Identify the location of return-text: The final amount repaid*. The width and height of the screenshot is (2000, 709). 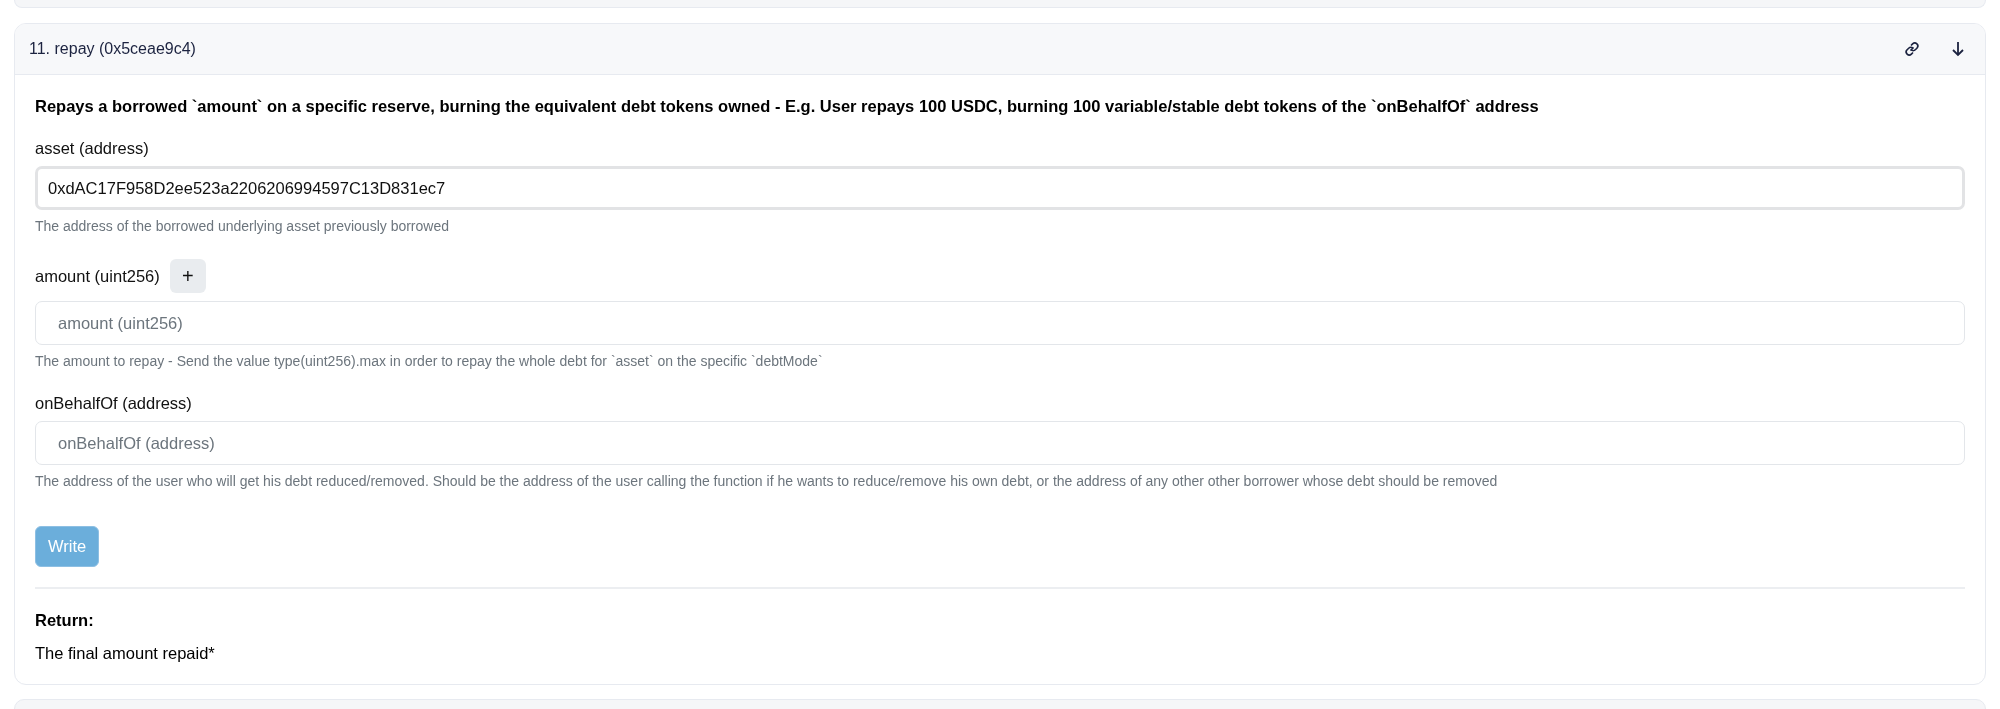
(125, 653).